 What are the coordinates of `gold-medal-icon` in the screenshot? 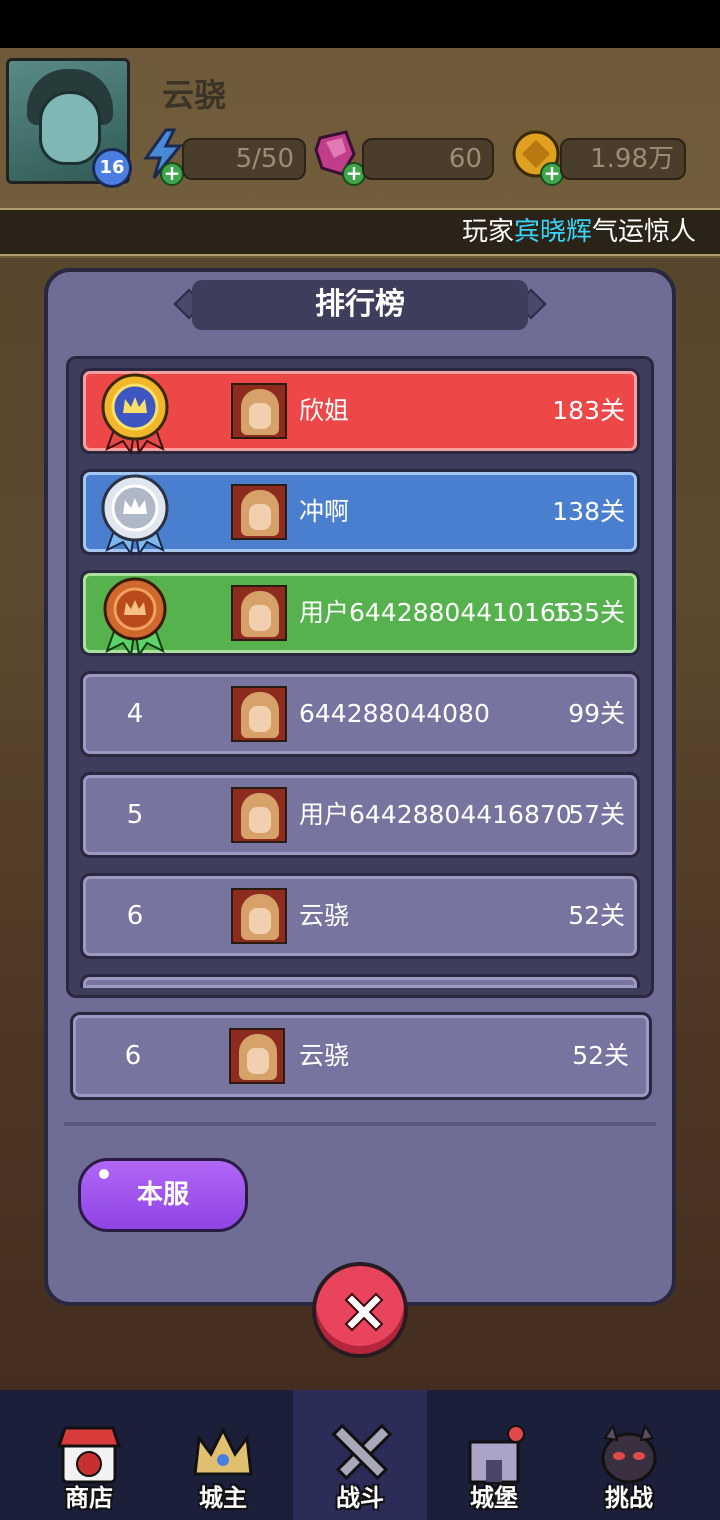 It's located at (135, 414).